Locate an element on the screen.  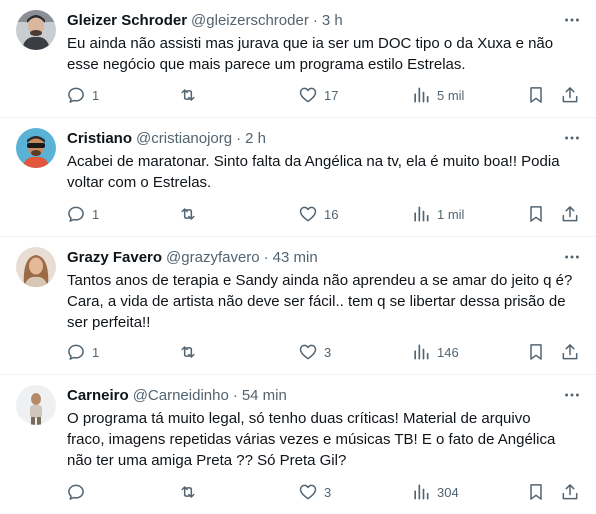
views-count: 304 is located at coordinates (448, 492).